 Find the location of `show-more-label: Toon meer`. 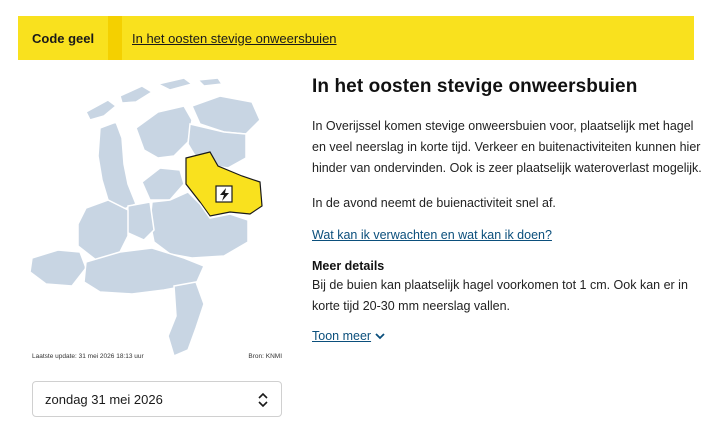

show-more-label: Toon meer is located at coordinates (342, 336).